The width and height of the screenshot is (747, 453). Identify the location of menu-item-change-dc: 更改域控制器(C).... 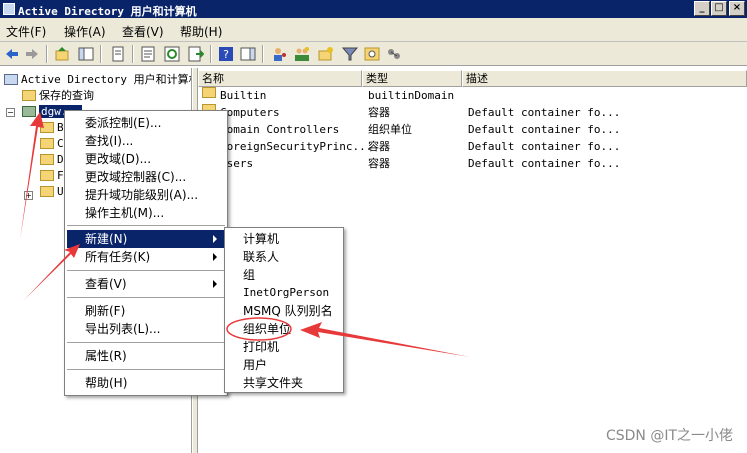
(146, 177).